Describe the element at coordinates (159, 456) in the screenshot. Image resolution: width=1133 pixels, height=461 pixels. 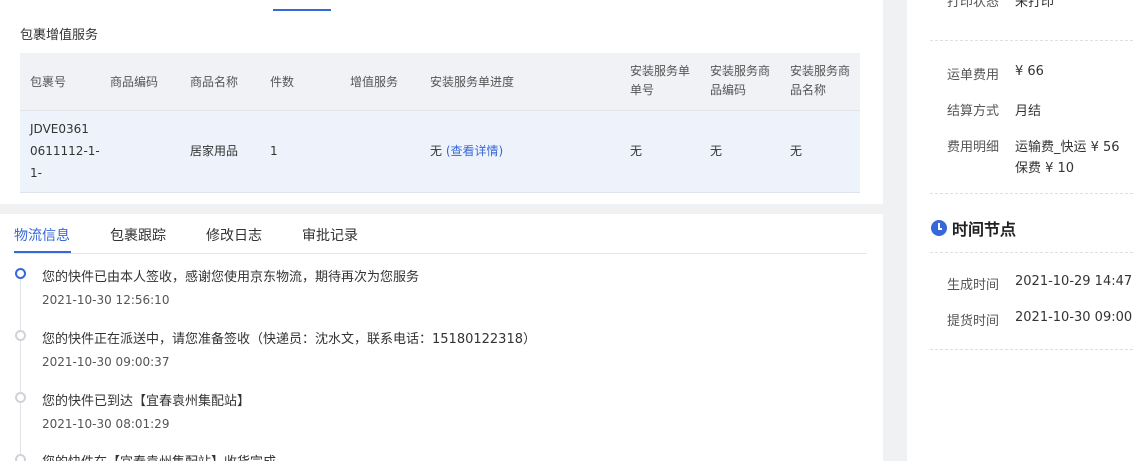
I see `timeline-event-text: 您的快件在【宜春袁州集配站】收货完成` at that location.